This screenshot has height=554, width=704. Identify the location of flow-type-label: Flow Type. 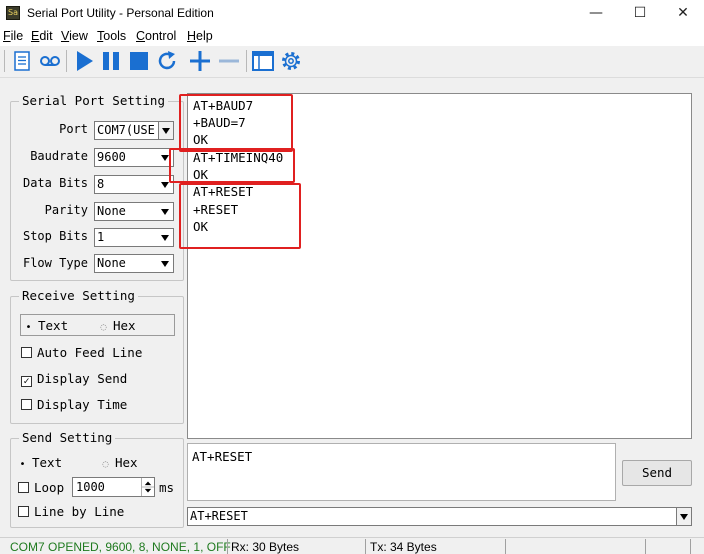
(55, 263).